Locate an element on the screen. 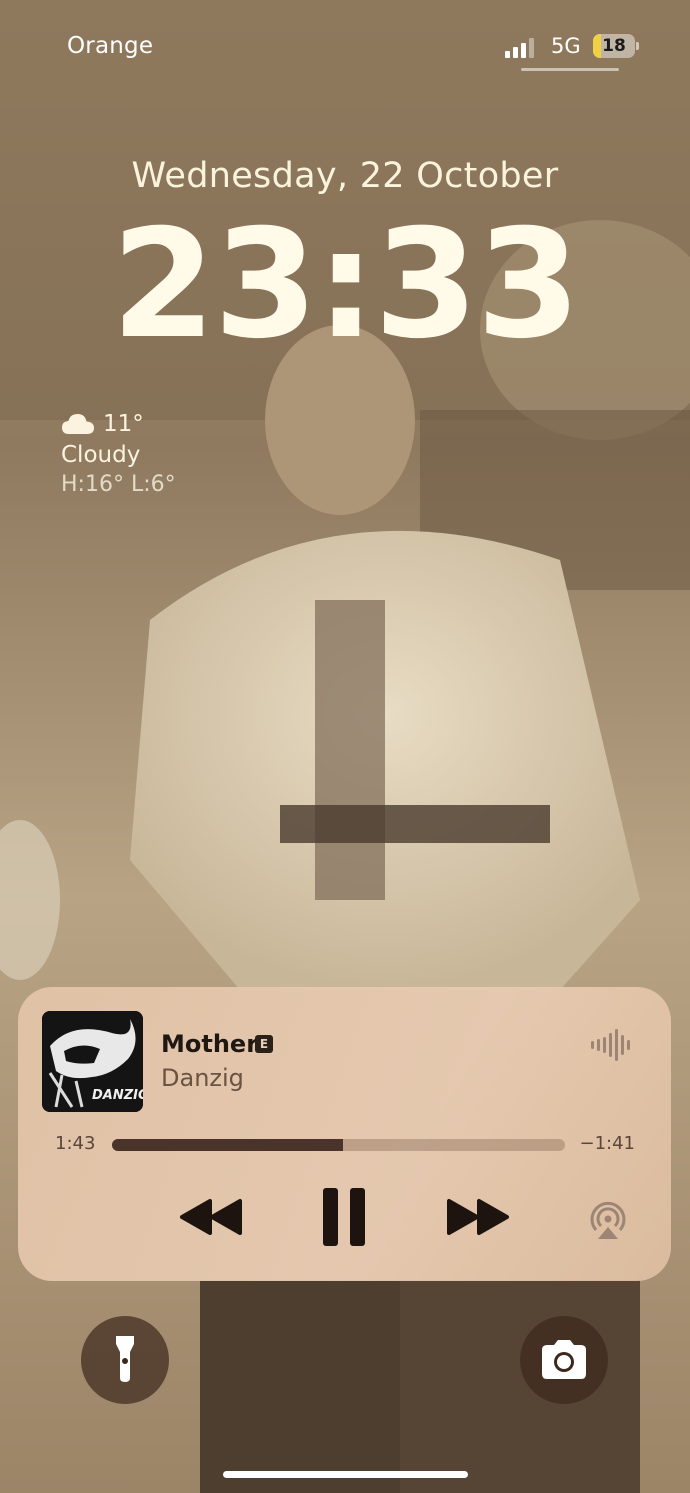 This screenshot has height=1493, width=690. rewind-button is located at coordinates (211, 1217).